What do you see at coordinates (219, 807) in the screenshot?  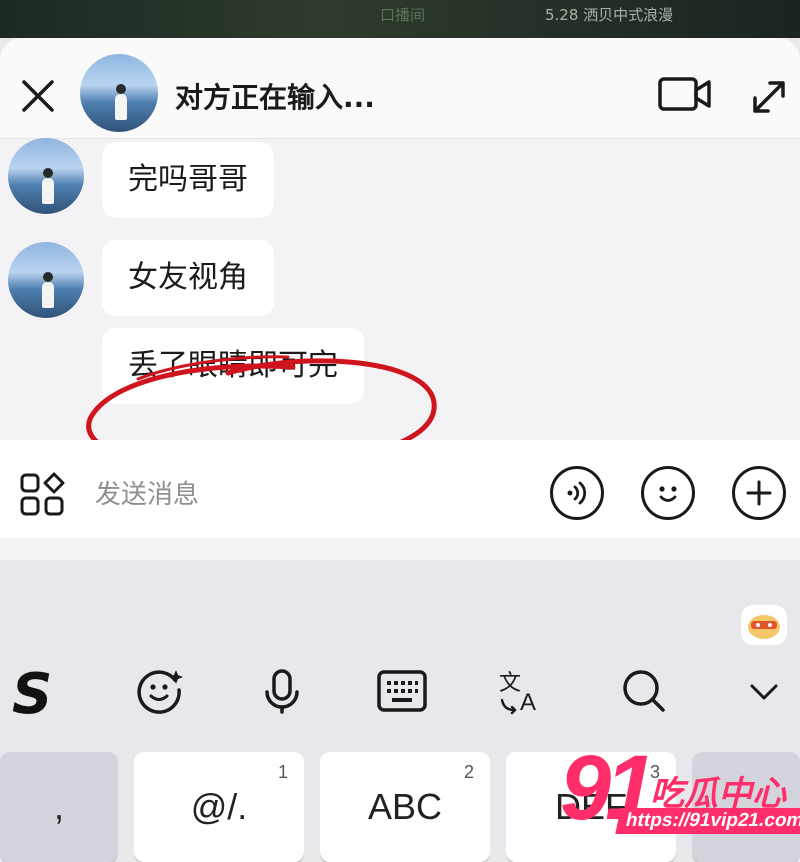 I see `key-1: 1 @/.` at bounding box center [219, 807].